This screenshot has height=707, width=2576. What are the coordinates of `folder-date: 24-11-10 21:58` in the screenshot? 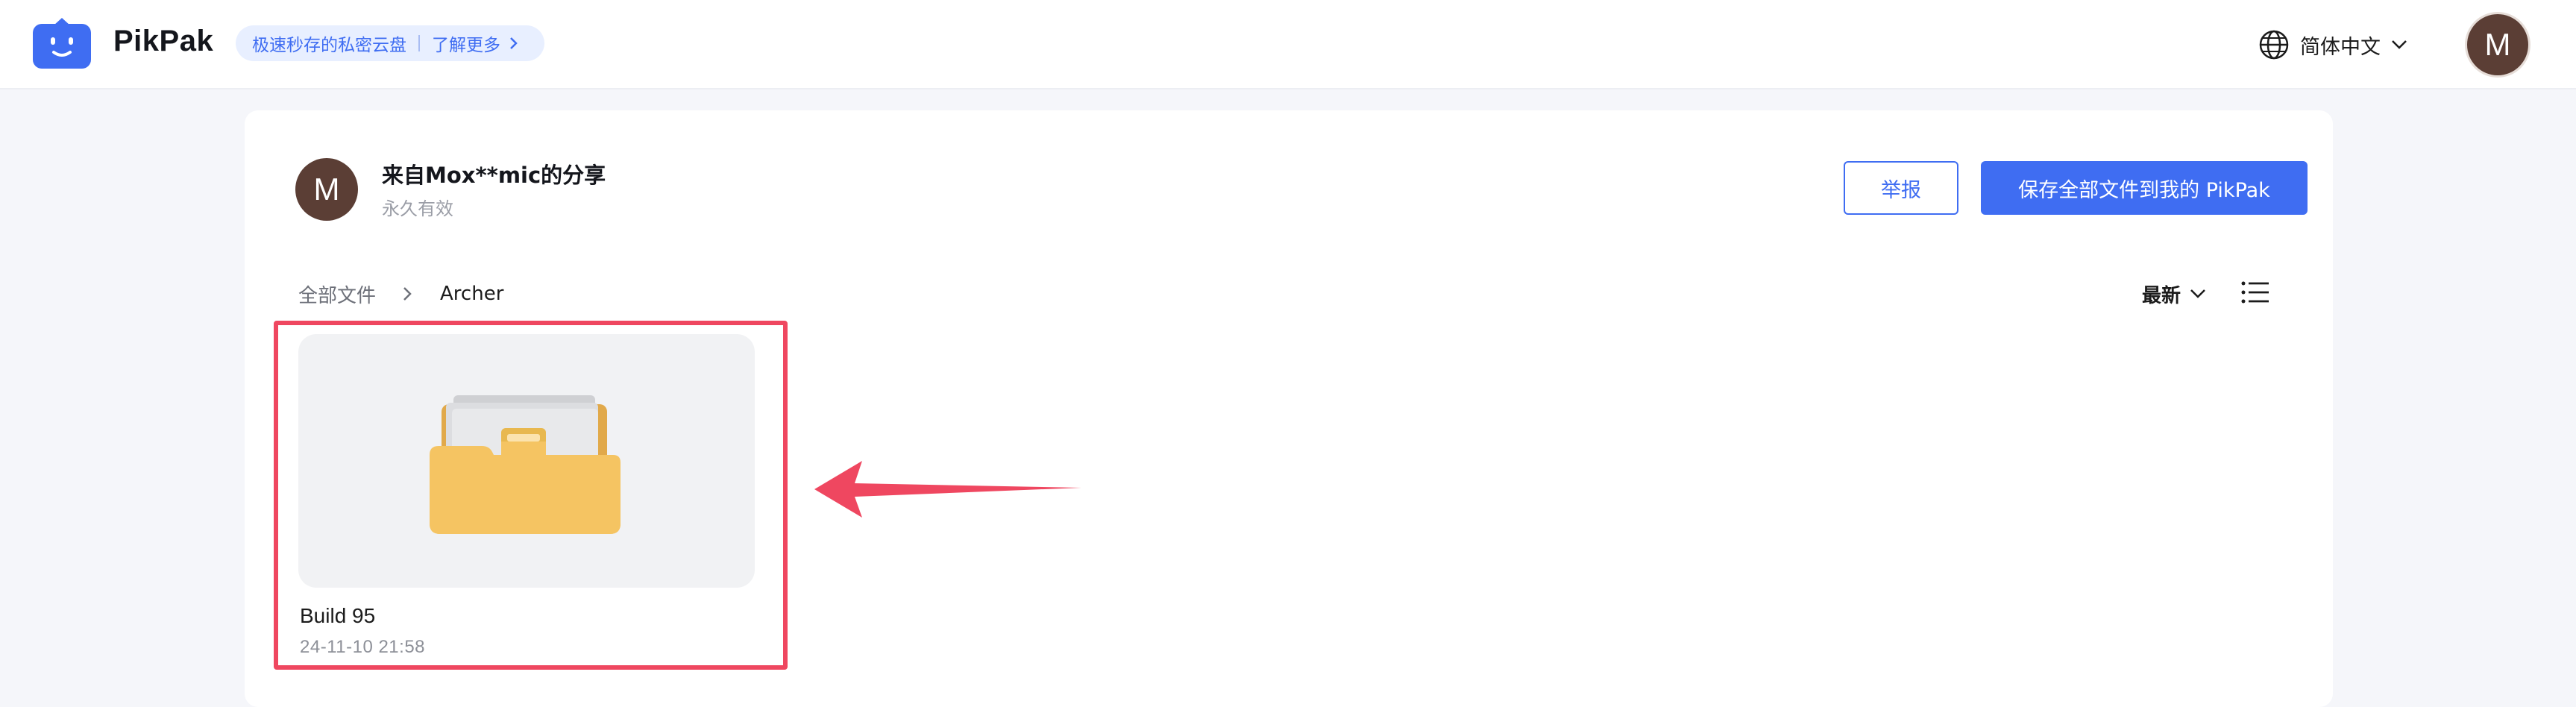 It's located at (363, 647).